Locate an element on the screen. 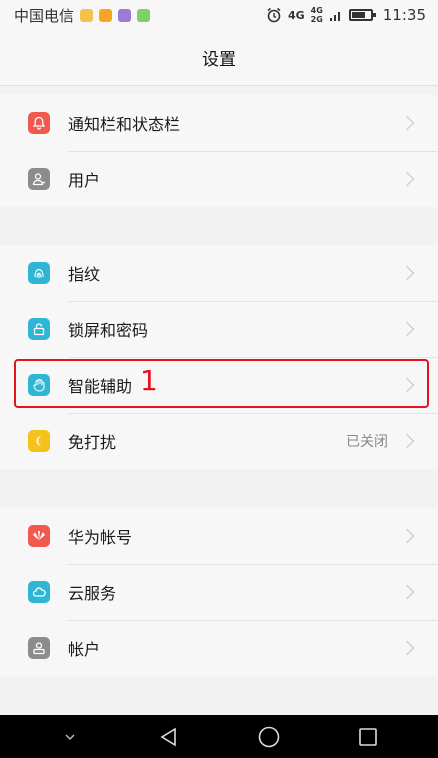 The width and height of the screenshot is (438, 758). settings-item-accounts: 帐户 is located at coordinates (219, 648).